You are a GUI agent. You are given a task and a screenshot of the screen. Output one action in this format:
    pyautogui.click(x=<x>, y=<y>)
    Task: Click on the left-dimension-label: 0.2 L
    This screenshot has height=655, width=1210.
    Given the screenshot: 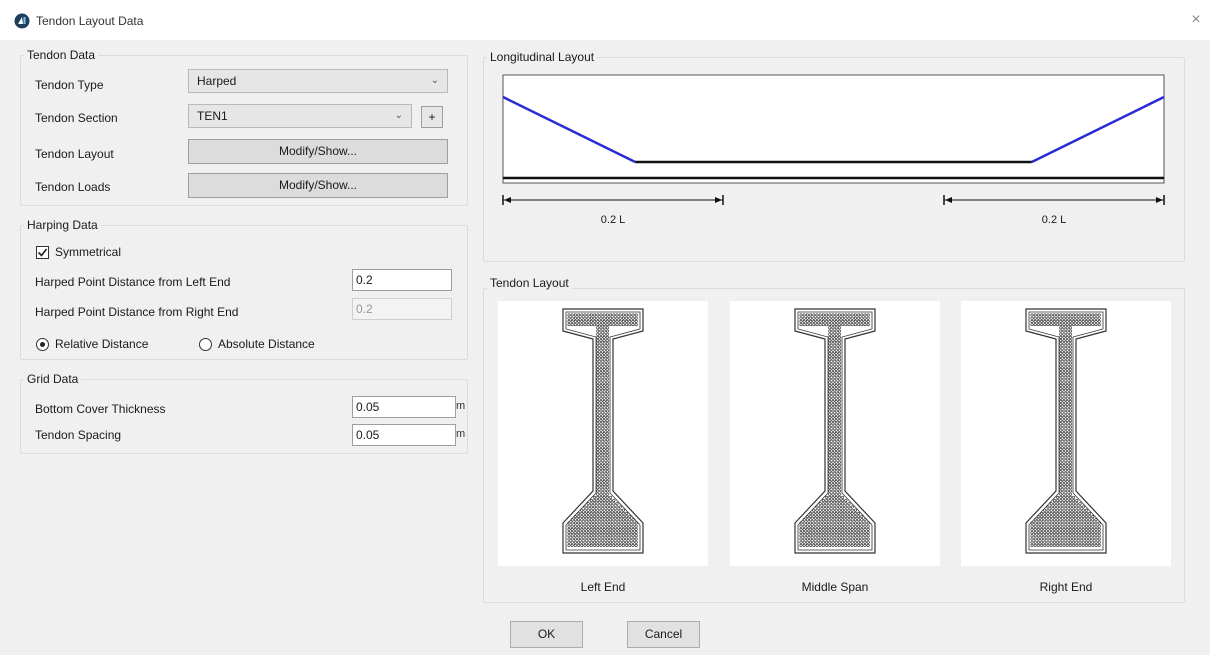 What is the action you would take?
    pyautogui.click(x=613, y=220)
    